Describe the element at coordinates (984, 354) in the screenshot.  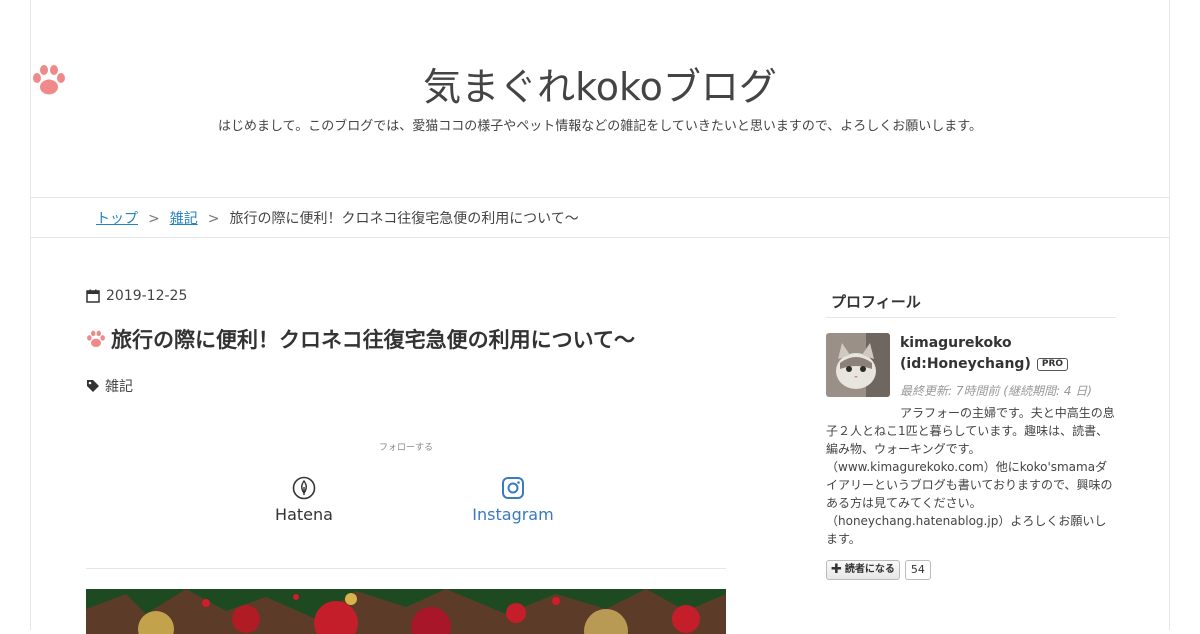
I see `profile-name: kimagurekoko (id:Honeychang) PRO` at that location.